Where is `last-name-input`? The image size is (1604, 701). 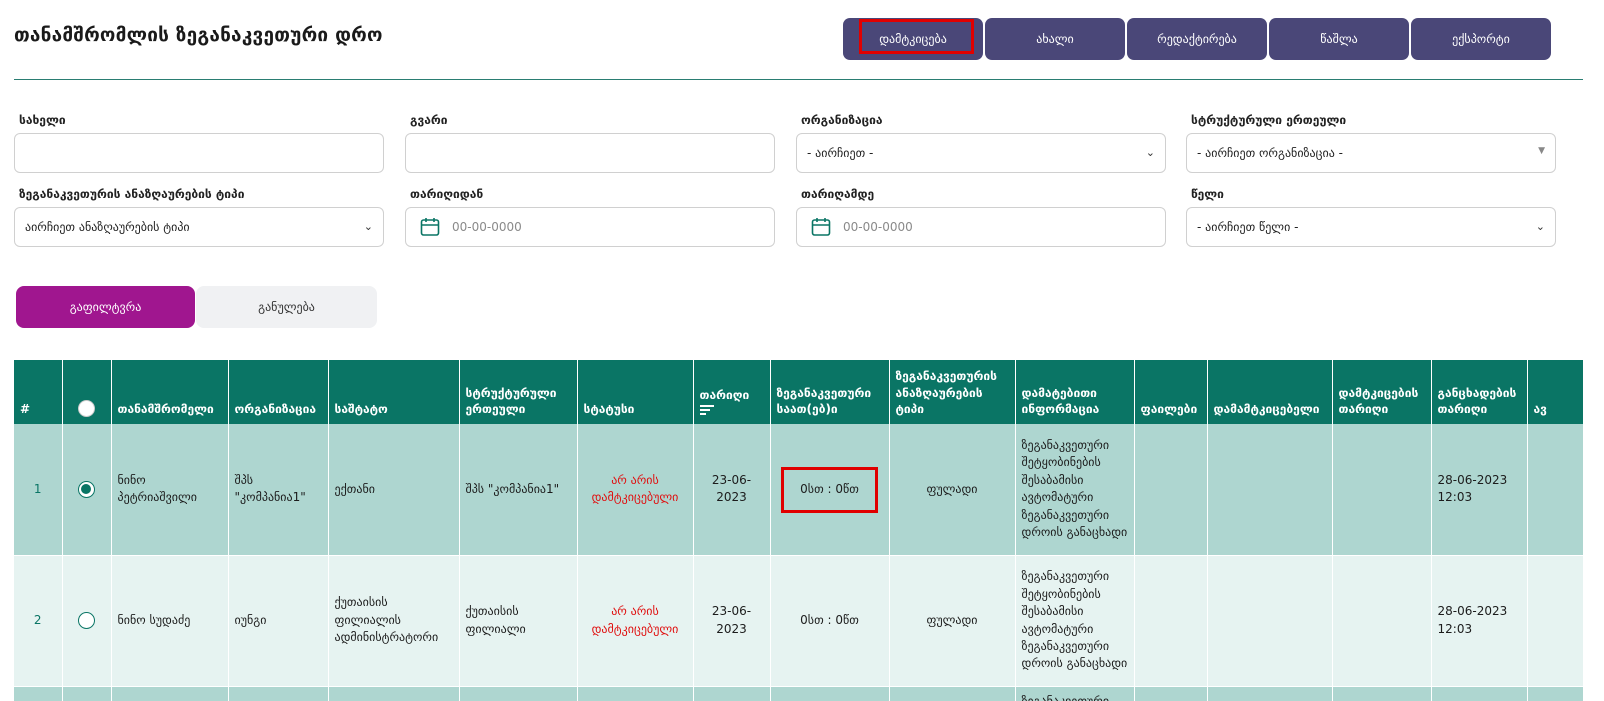 last-name-input is located at coordinates (590, 153).